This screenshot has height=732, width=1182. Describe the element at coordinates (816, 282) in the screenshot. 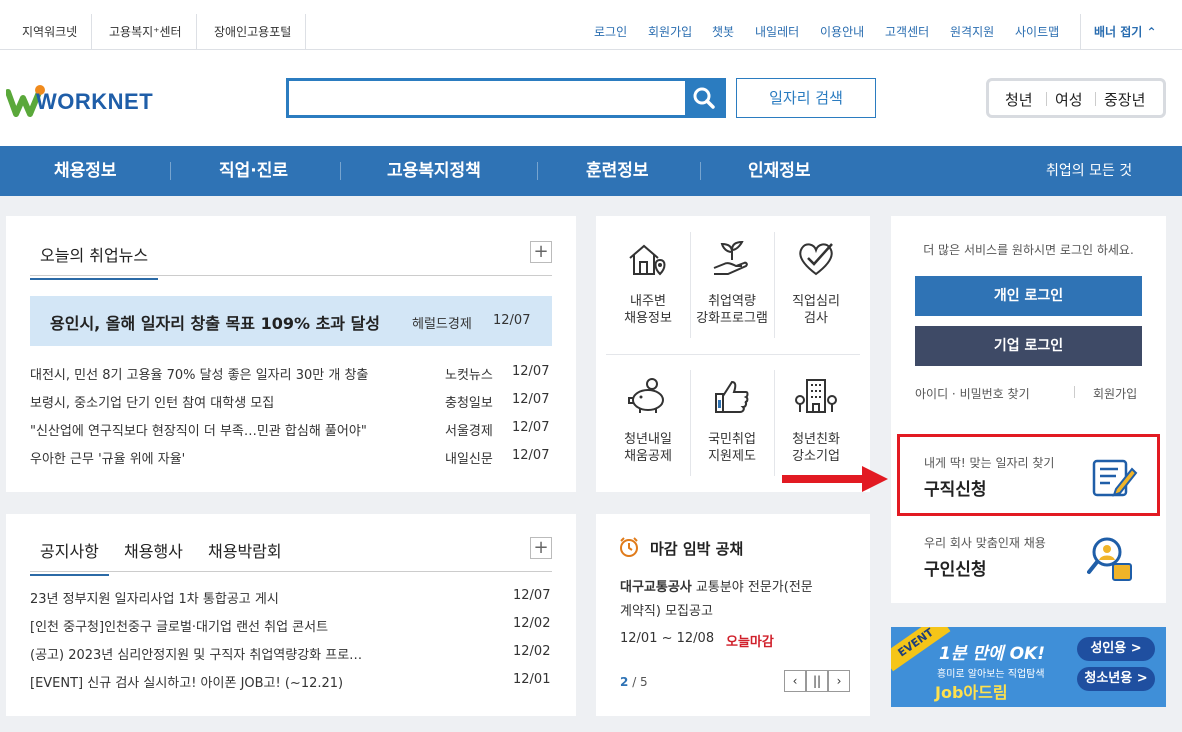

I see `service-psych-test: 직업심리 검사` at that location.